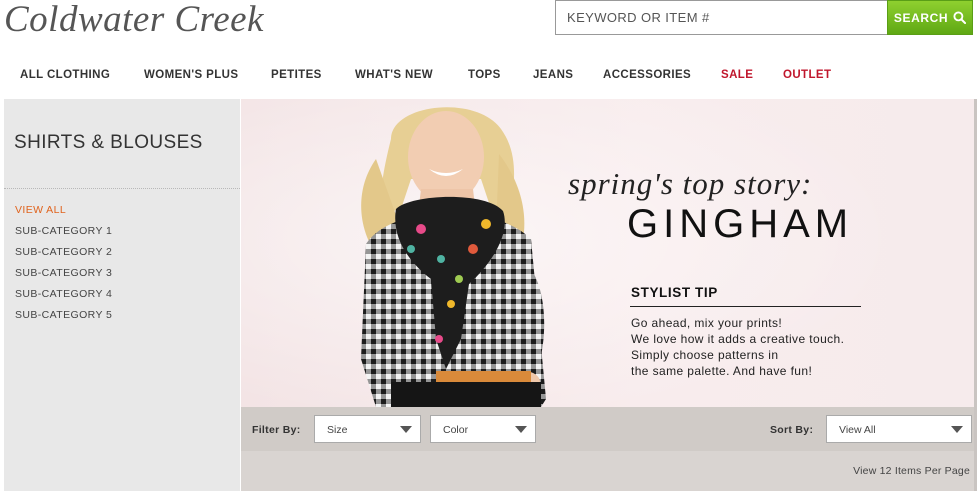 This screenshot has height=491, width=977. I want to click on results-bar: View 12 Items Per Page, so click(607, 471).